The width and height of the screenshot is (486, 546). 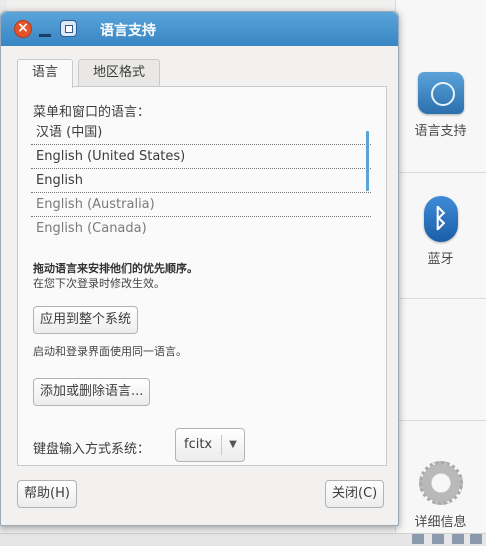 What do you see at coordinates (440, 131) in the screenshot?
I see `settings-item-label: 语言支持` at bounding box center [440, 131].